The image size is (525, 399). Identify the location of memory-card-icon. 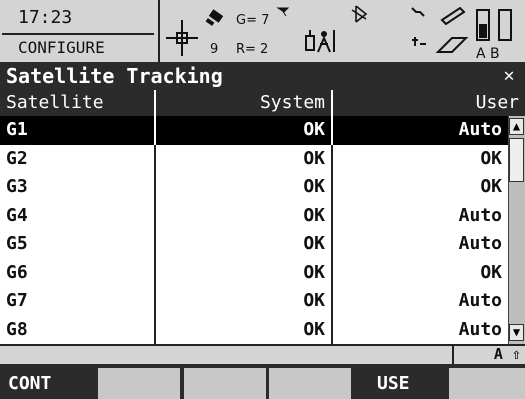
(452, 45).